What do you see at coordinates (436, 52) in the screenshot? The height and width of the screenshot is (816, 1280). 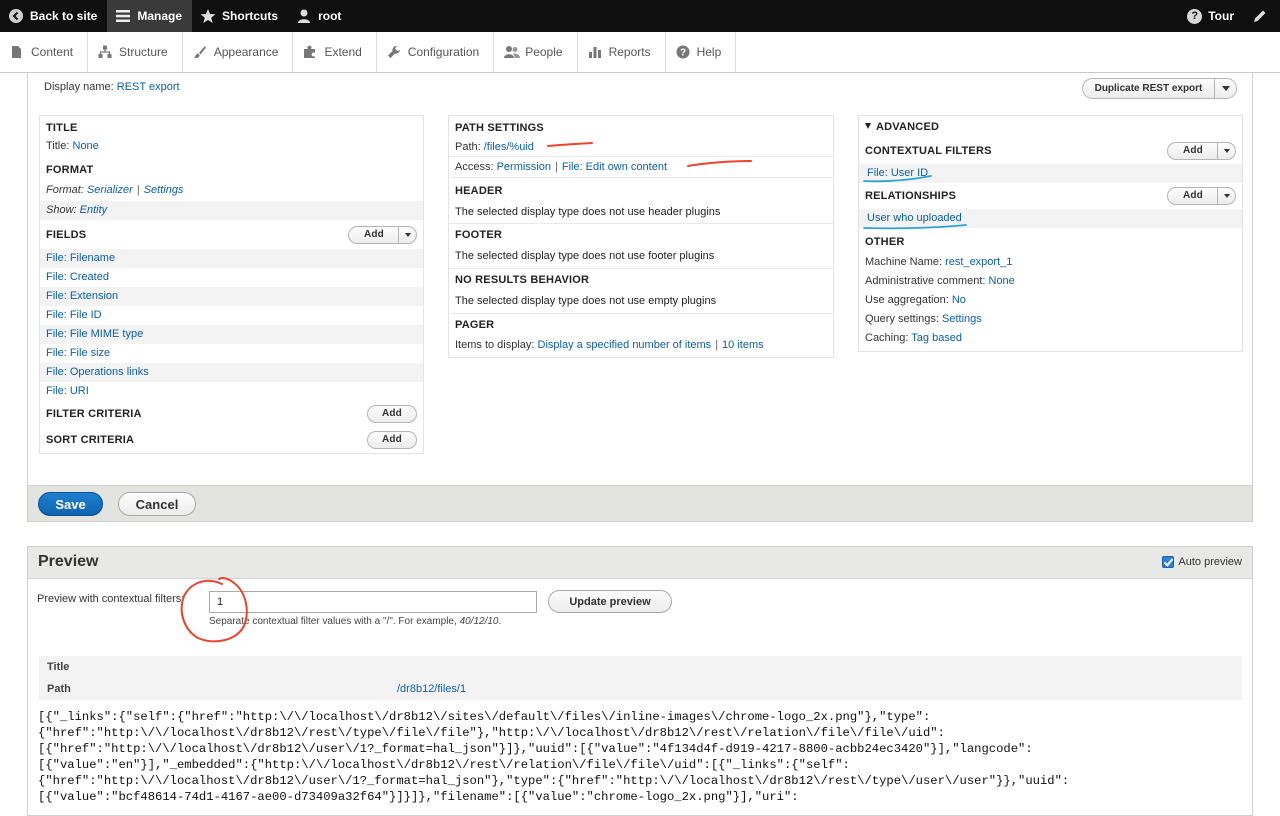 I see `tray-item-configuration: Configuration` at bounding box center [436, 52].